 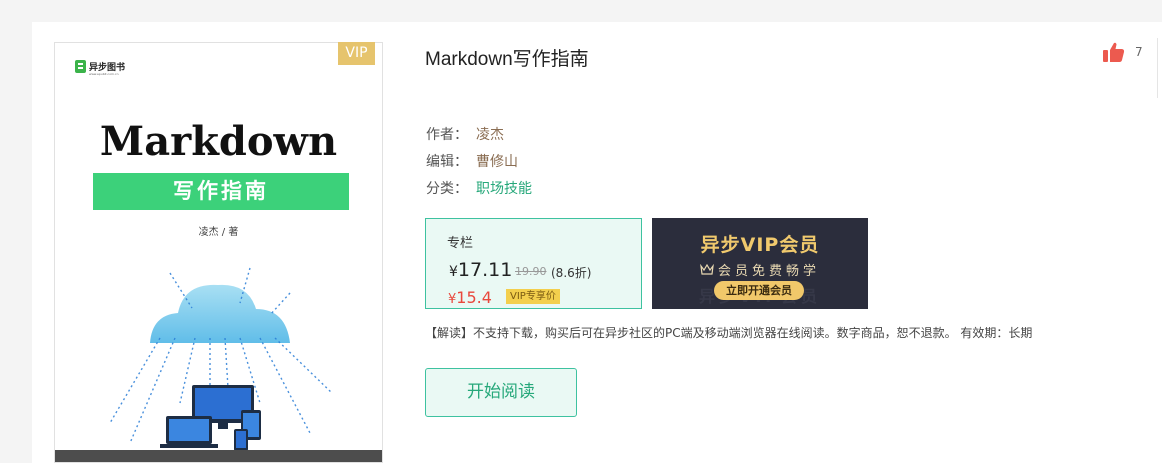 What do you see at coordinates (218, 141) in the screenshot?
I see `cover-title: Markdown` at bounding box center [218, 141].